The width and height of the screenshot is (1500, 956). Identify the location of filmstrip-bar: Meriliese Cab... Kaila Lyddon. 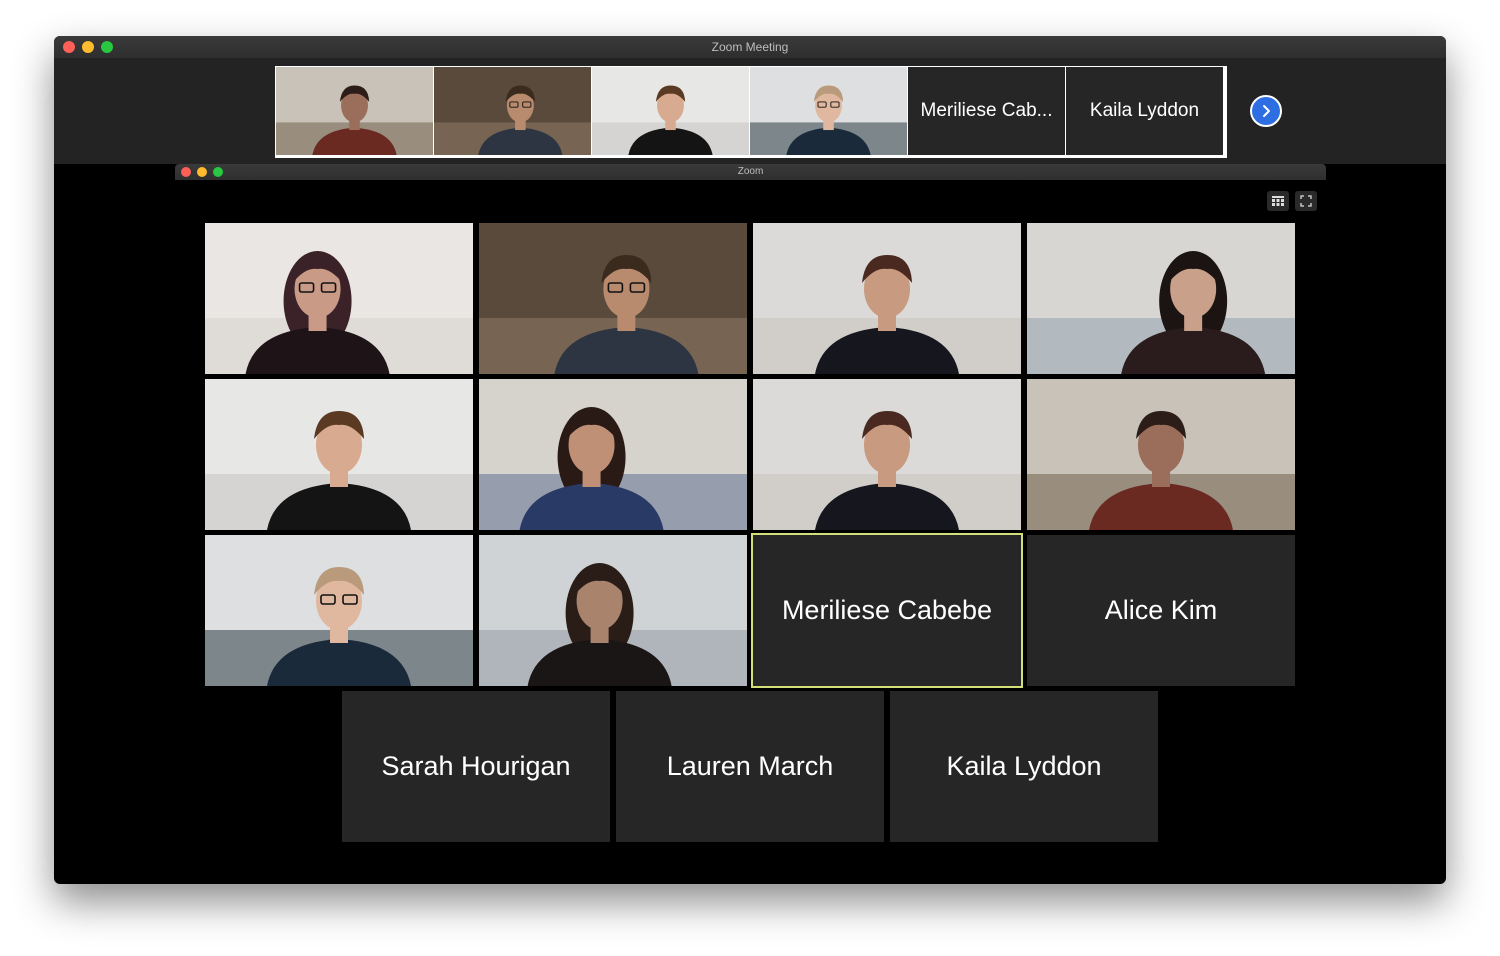
(750, 111).